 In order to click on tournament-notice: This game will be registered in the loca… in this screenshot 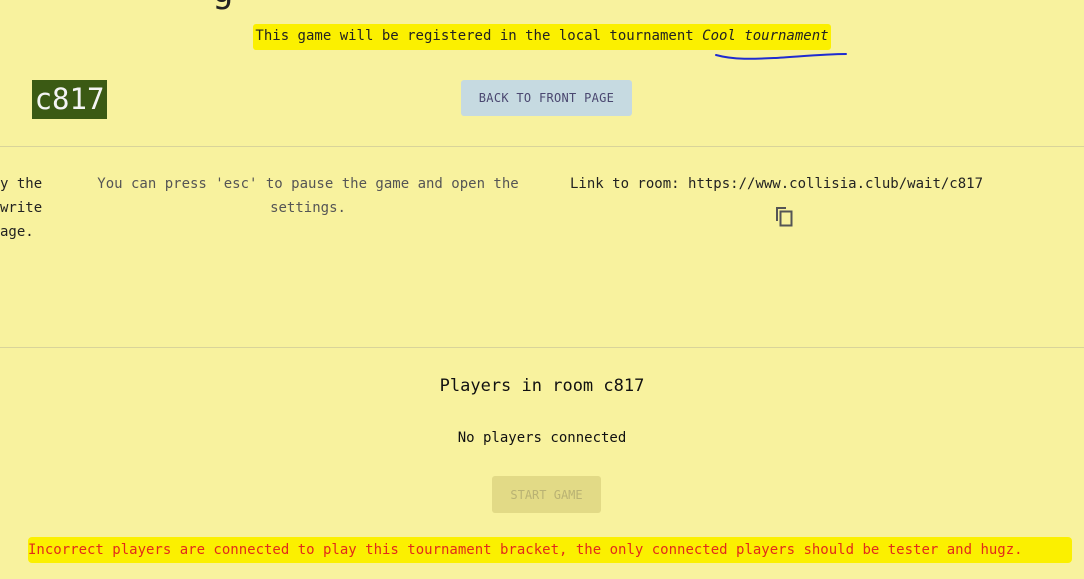, I will do `click(542, 37)`.